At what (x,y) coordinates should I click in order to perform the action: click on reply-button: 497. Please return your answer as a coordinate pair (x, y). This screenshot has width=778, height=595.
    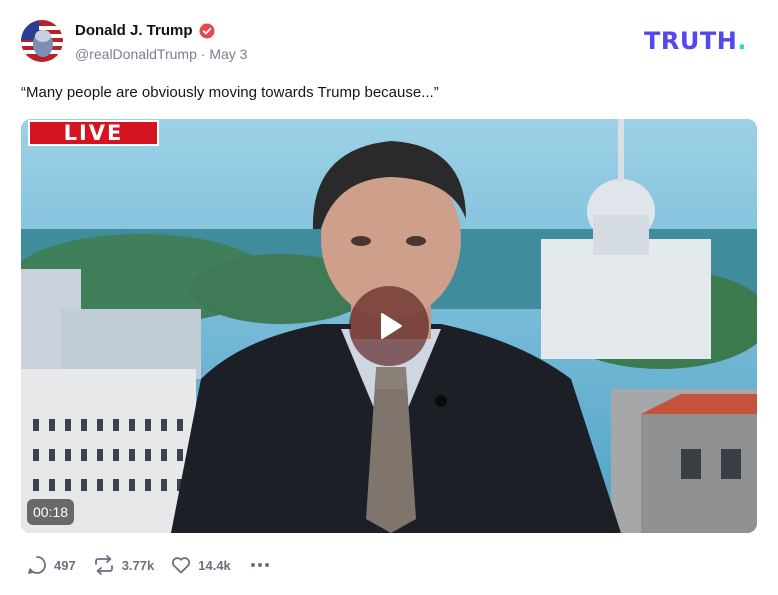
    Looking at the image, I should click on (51, 565).